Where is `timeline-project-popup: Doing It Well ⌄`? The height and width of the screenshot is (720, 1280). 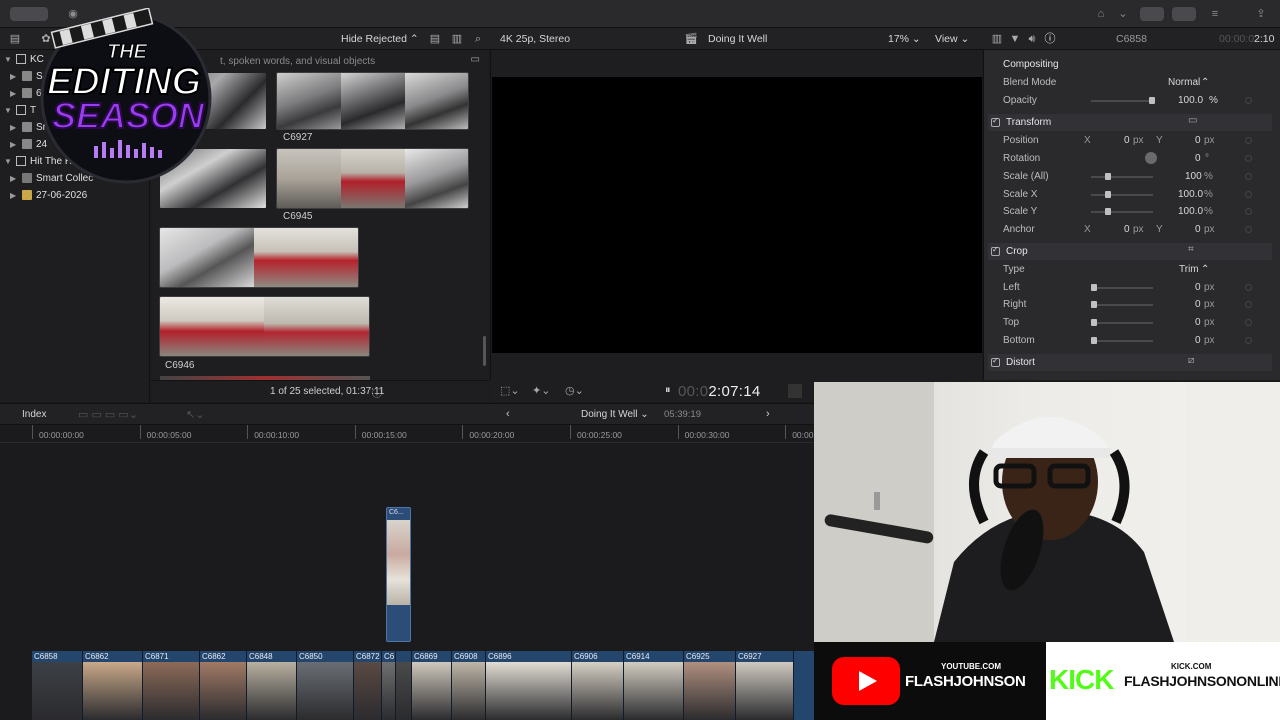
timeline-project-popup: Doing It Well ⌄ is located at coordinates (615, 414).